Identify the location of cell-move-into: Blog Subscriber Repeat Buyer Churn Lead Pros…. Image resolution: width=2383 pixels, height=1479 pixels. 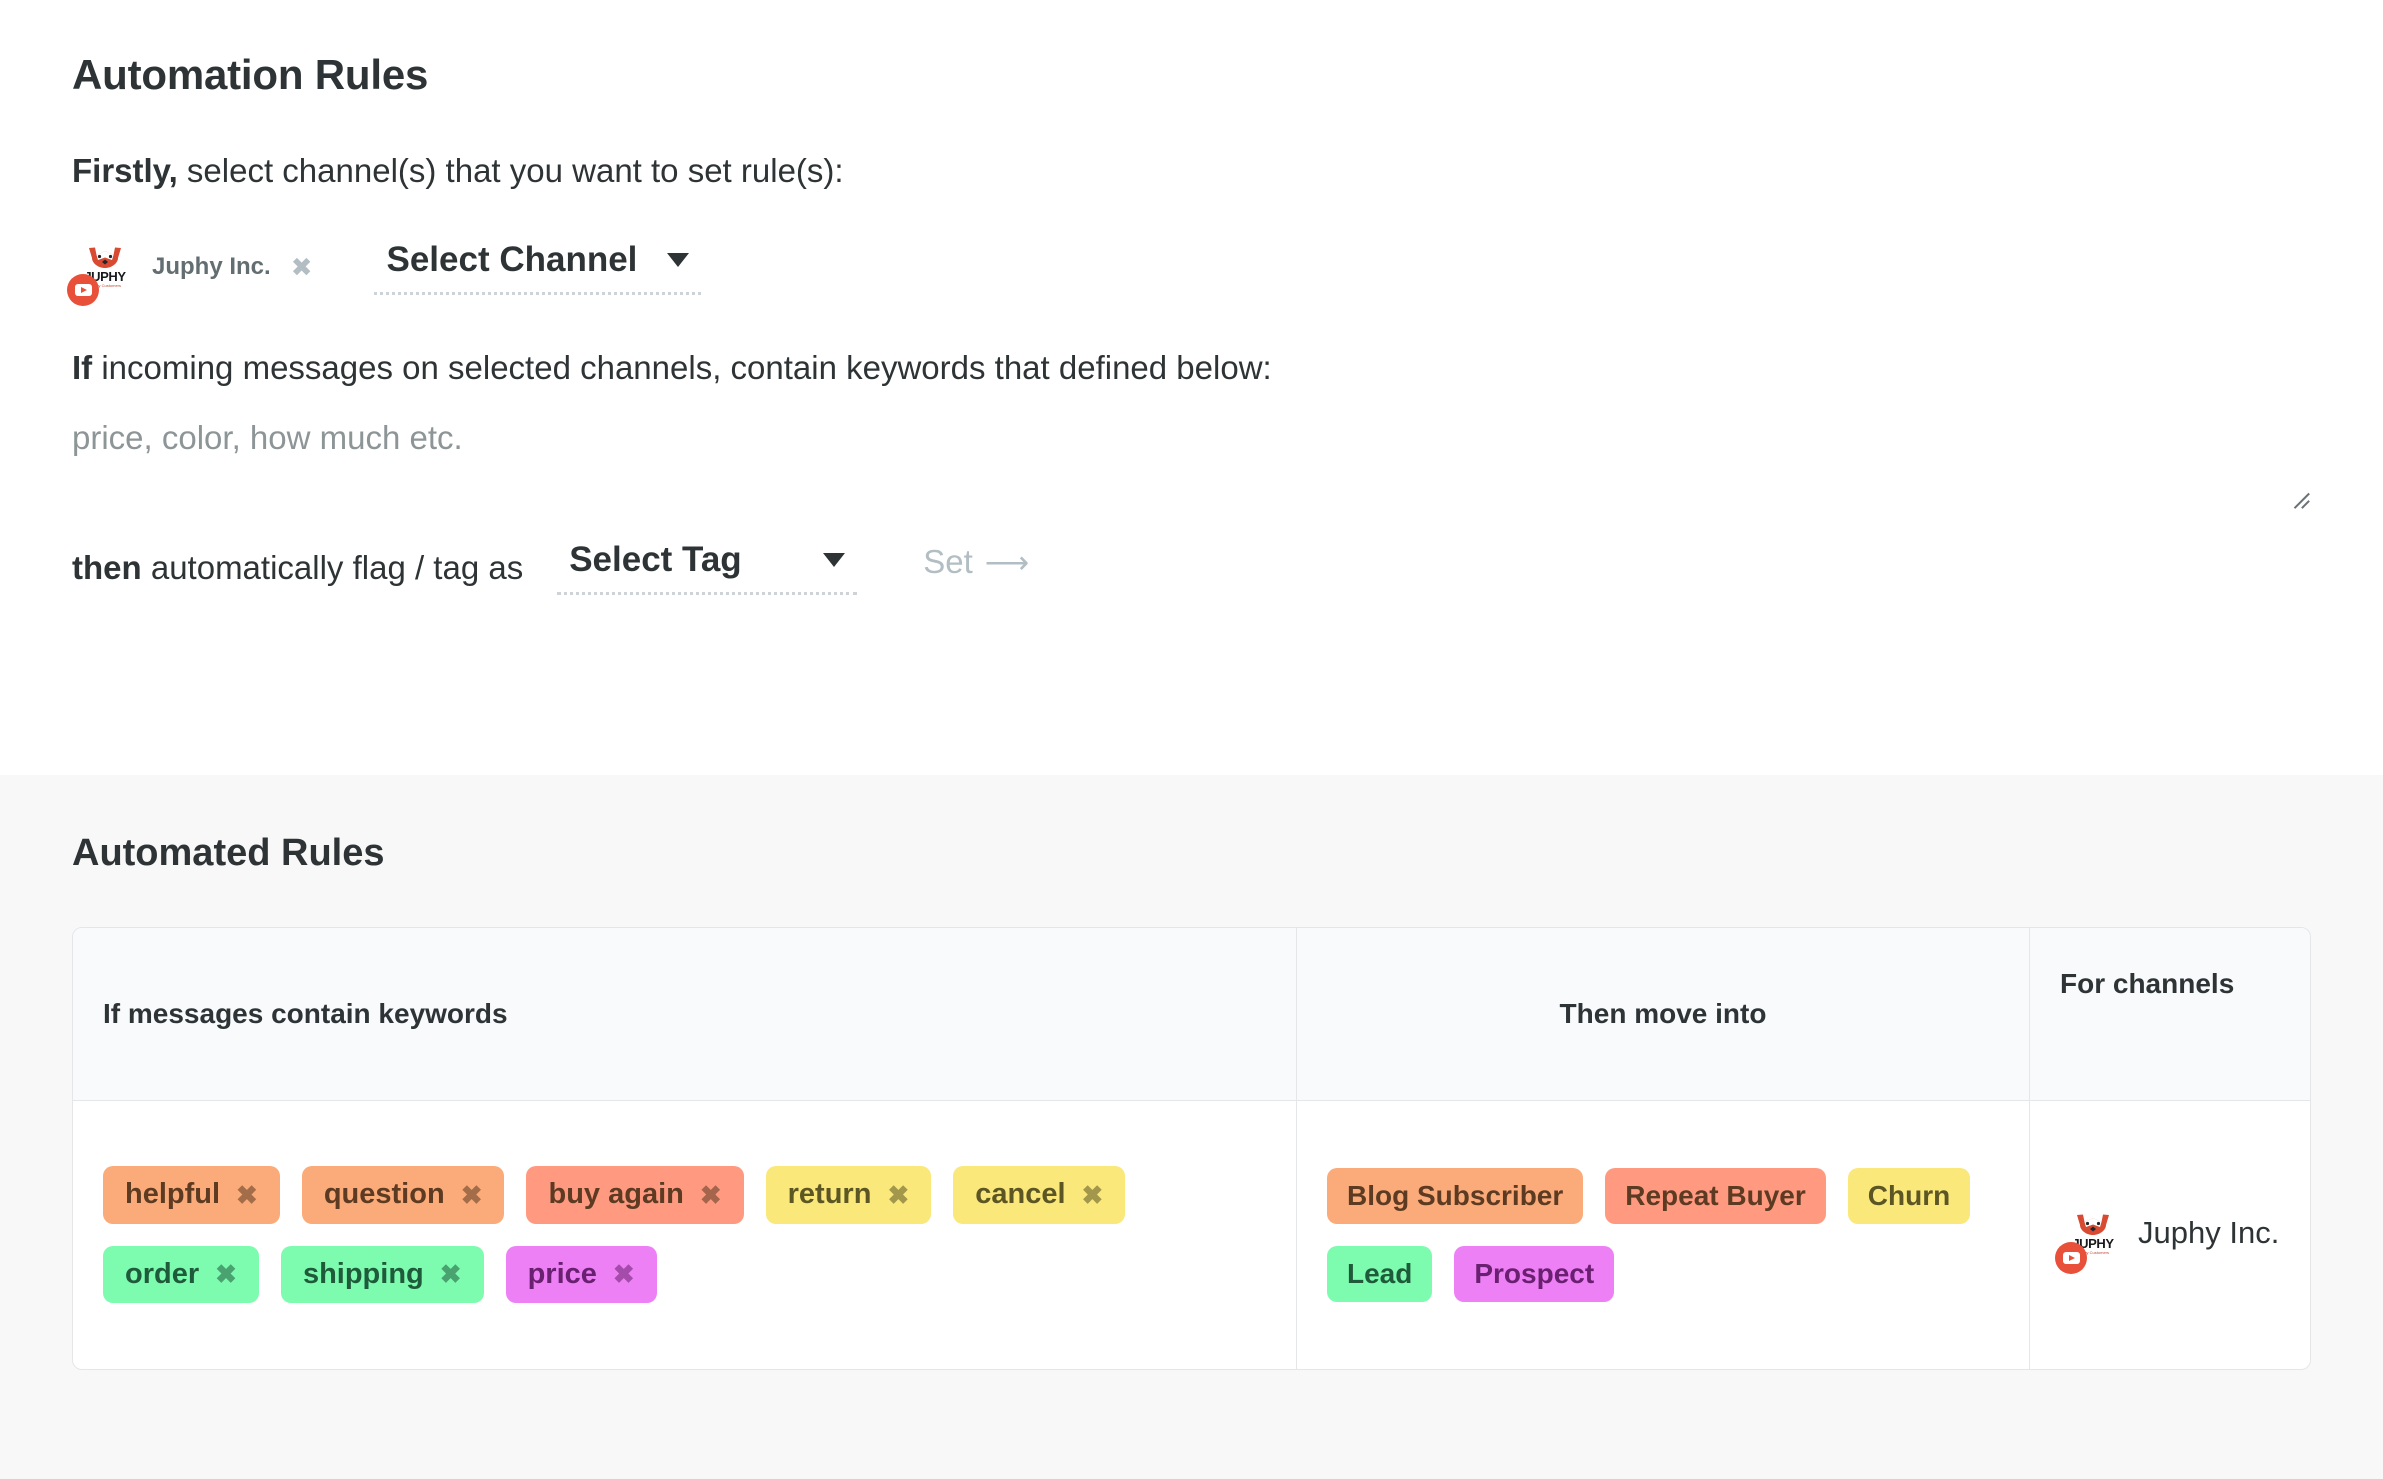
(1662, 1234).